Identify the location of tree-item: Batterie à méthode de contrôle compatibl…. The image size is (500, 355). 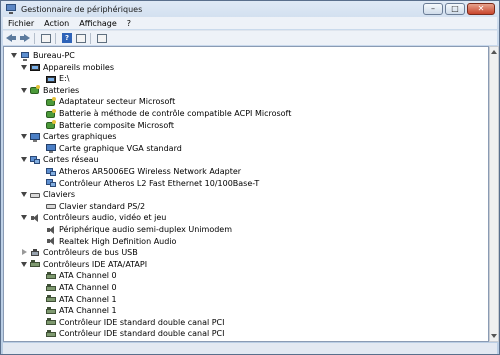
(163, 113).